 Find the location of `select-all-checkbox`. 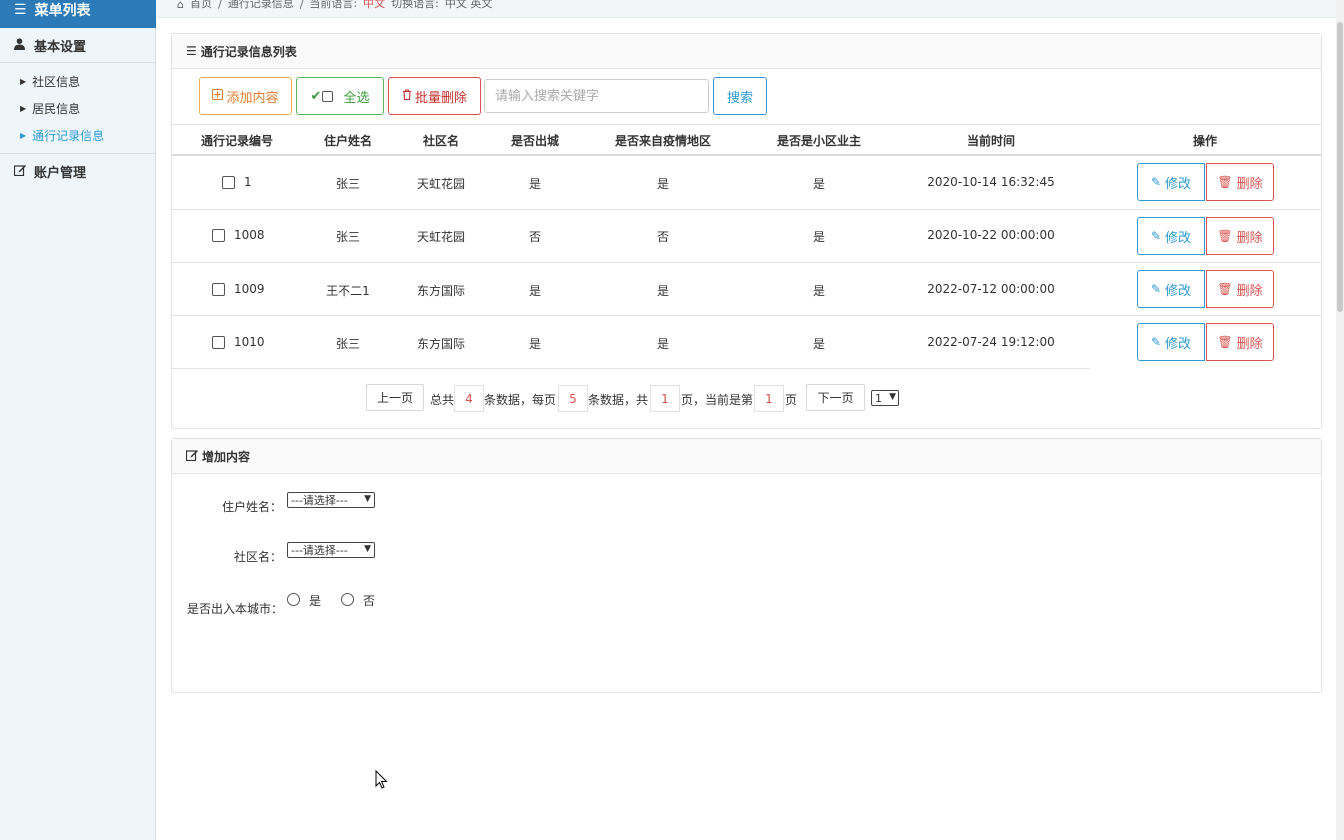

select-all-checkbox is located at coordinates (328, 96).